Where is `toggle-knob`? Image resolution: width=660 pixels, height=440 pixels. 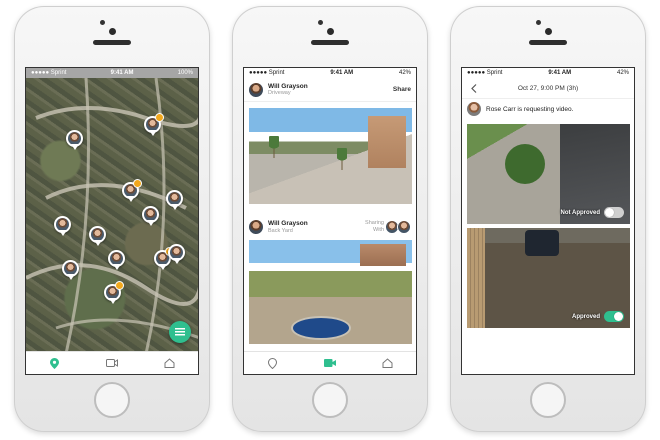 toggle-knob is located at coordinates (618, 316).